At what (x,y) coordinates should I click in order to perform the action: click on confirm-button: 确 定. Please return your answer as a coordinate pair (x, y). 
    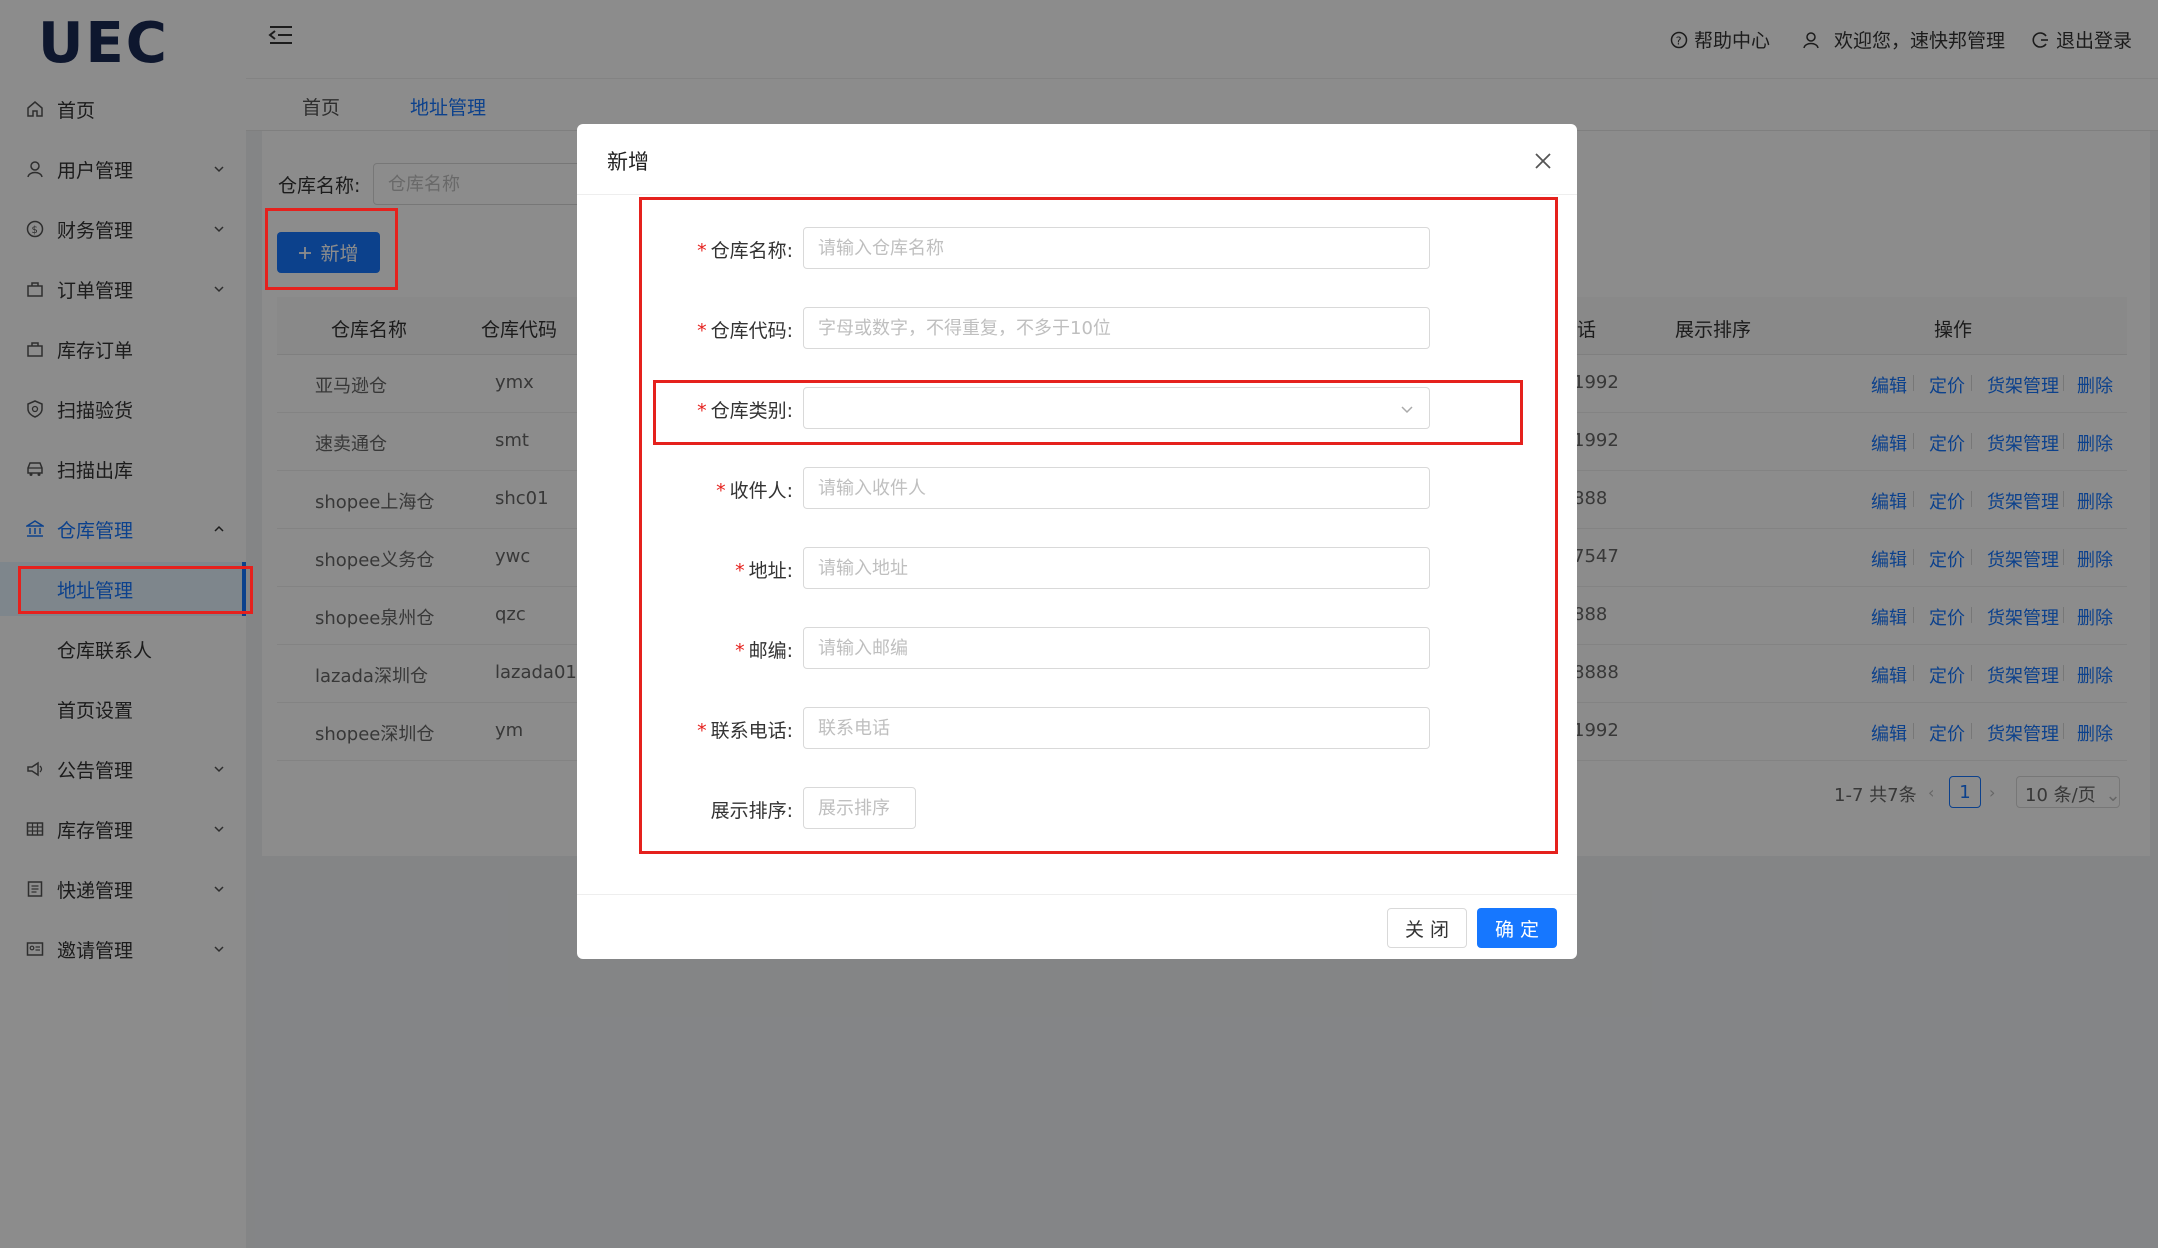
    Looking at the image, I should click on (1517, 928).